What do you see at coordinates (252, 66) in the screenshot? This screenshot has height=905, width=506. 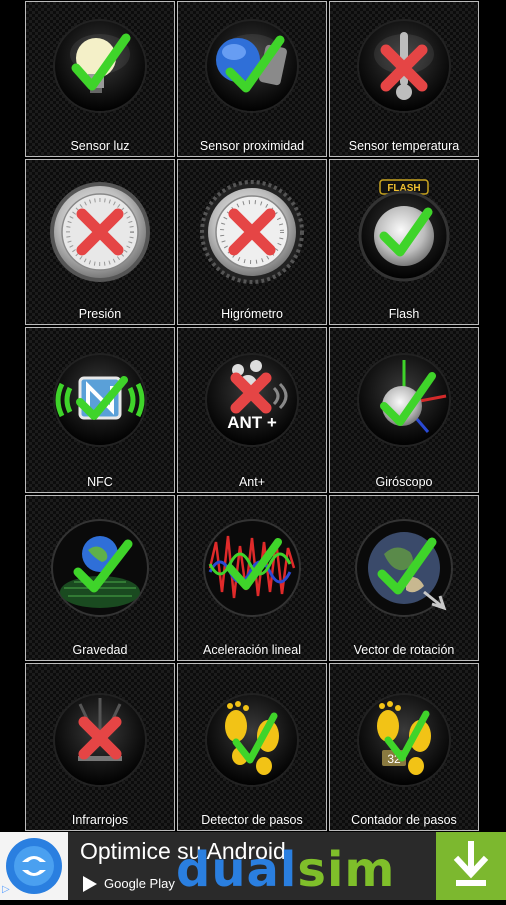 I see `proximity-icon` at bounding box center [252, 66].